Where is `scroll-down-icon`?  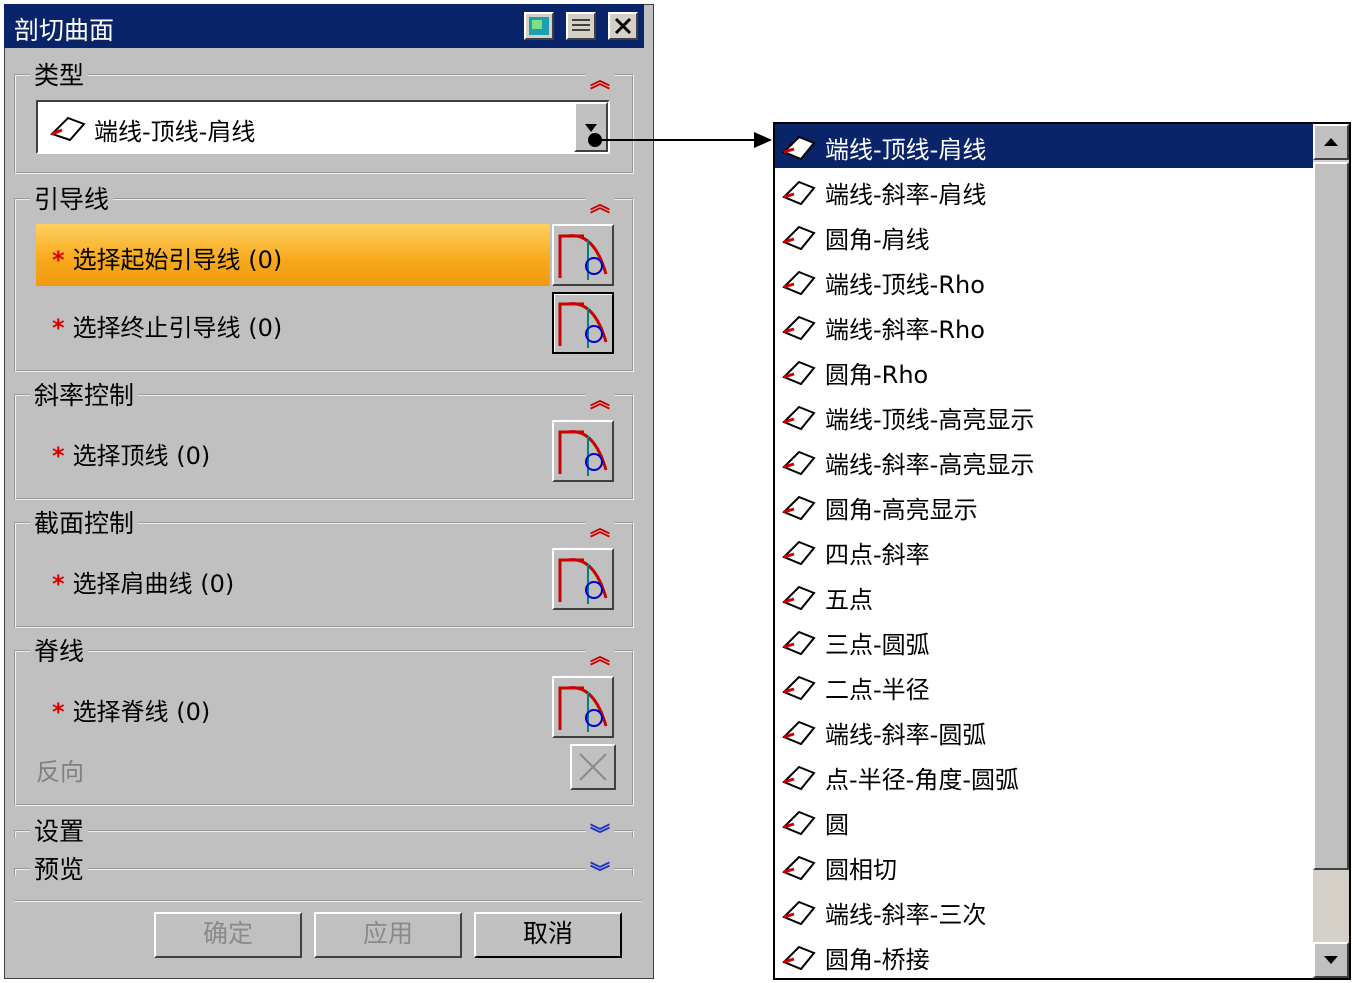 scroll-down-icon is located at coordinates (1331, 960).